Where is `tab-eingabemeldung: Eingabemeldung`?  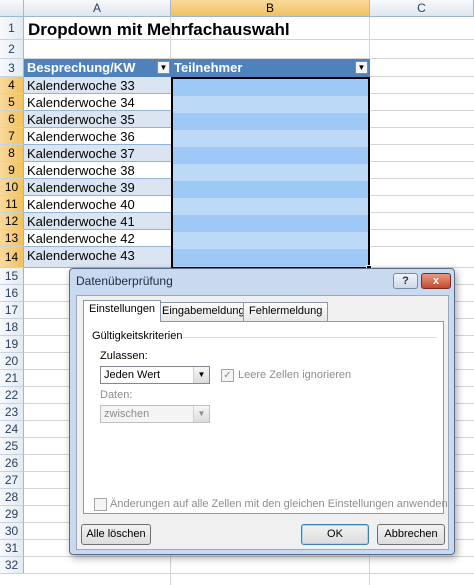
tab-eingabemeldung: Eingabemeldung is located at coordinates (203, 311).